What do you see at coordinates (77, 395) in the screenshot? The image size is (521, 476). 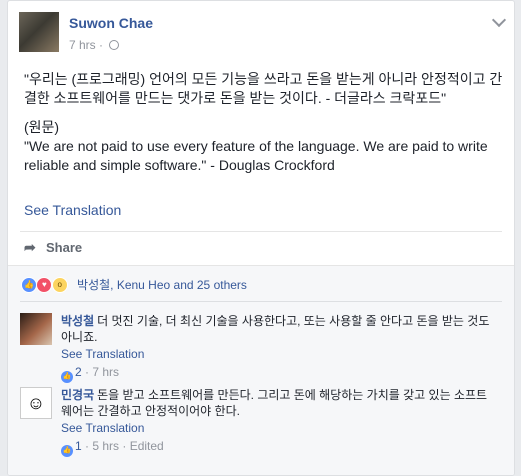 I see `commenter-name: 민경국` at bounding box center [77, 395].